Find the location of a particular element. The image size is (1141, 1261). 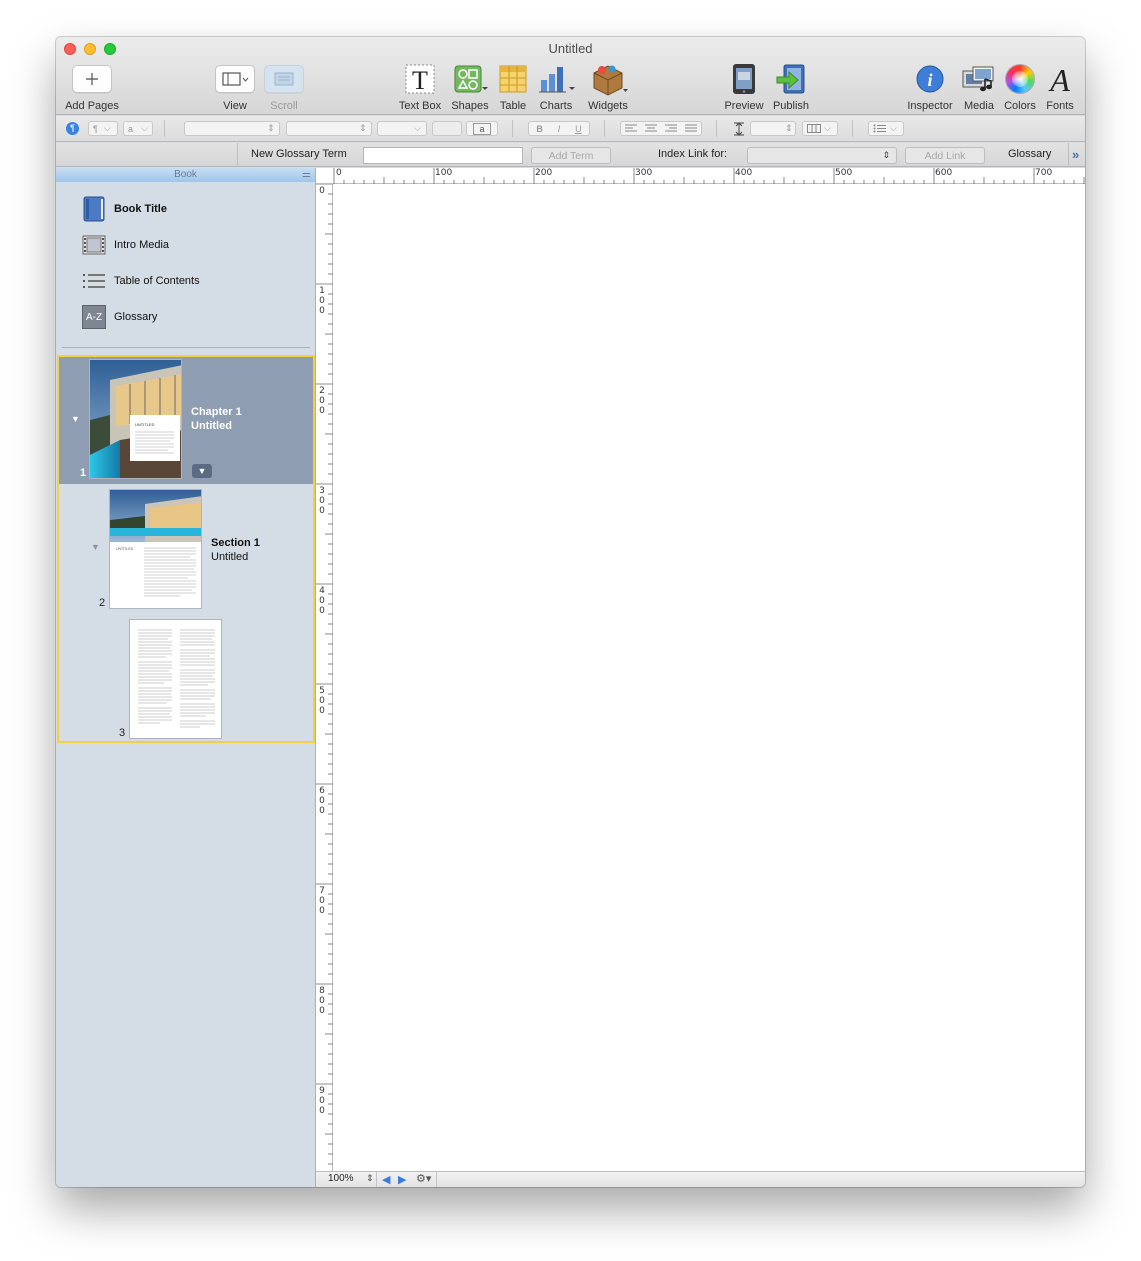

inspector-button: i Inspector is located at coordinates (930, 86).